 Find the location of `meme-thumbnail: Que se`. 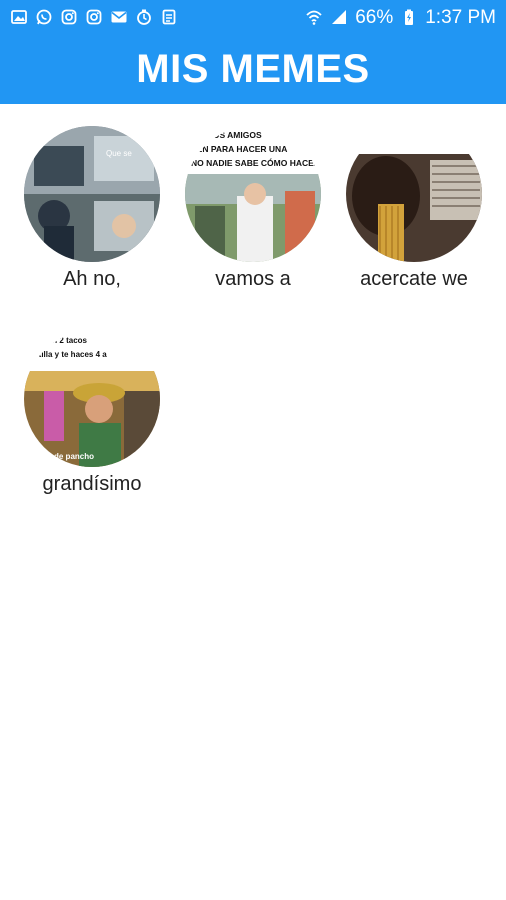

meme-thumbnail: Que se is located at coordinates (92, 194).